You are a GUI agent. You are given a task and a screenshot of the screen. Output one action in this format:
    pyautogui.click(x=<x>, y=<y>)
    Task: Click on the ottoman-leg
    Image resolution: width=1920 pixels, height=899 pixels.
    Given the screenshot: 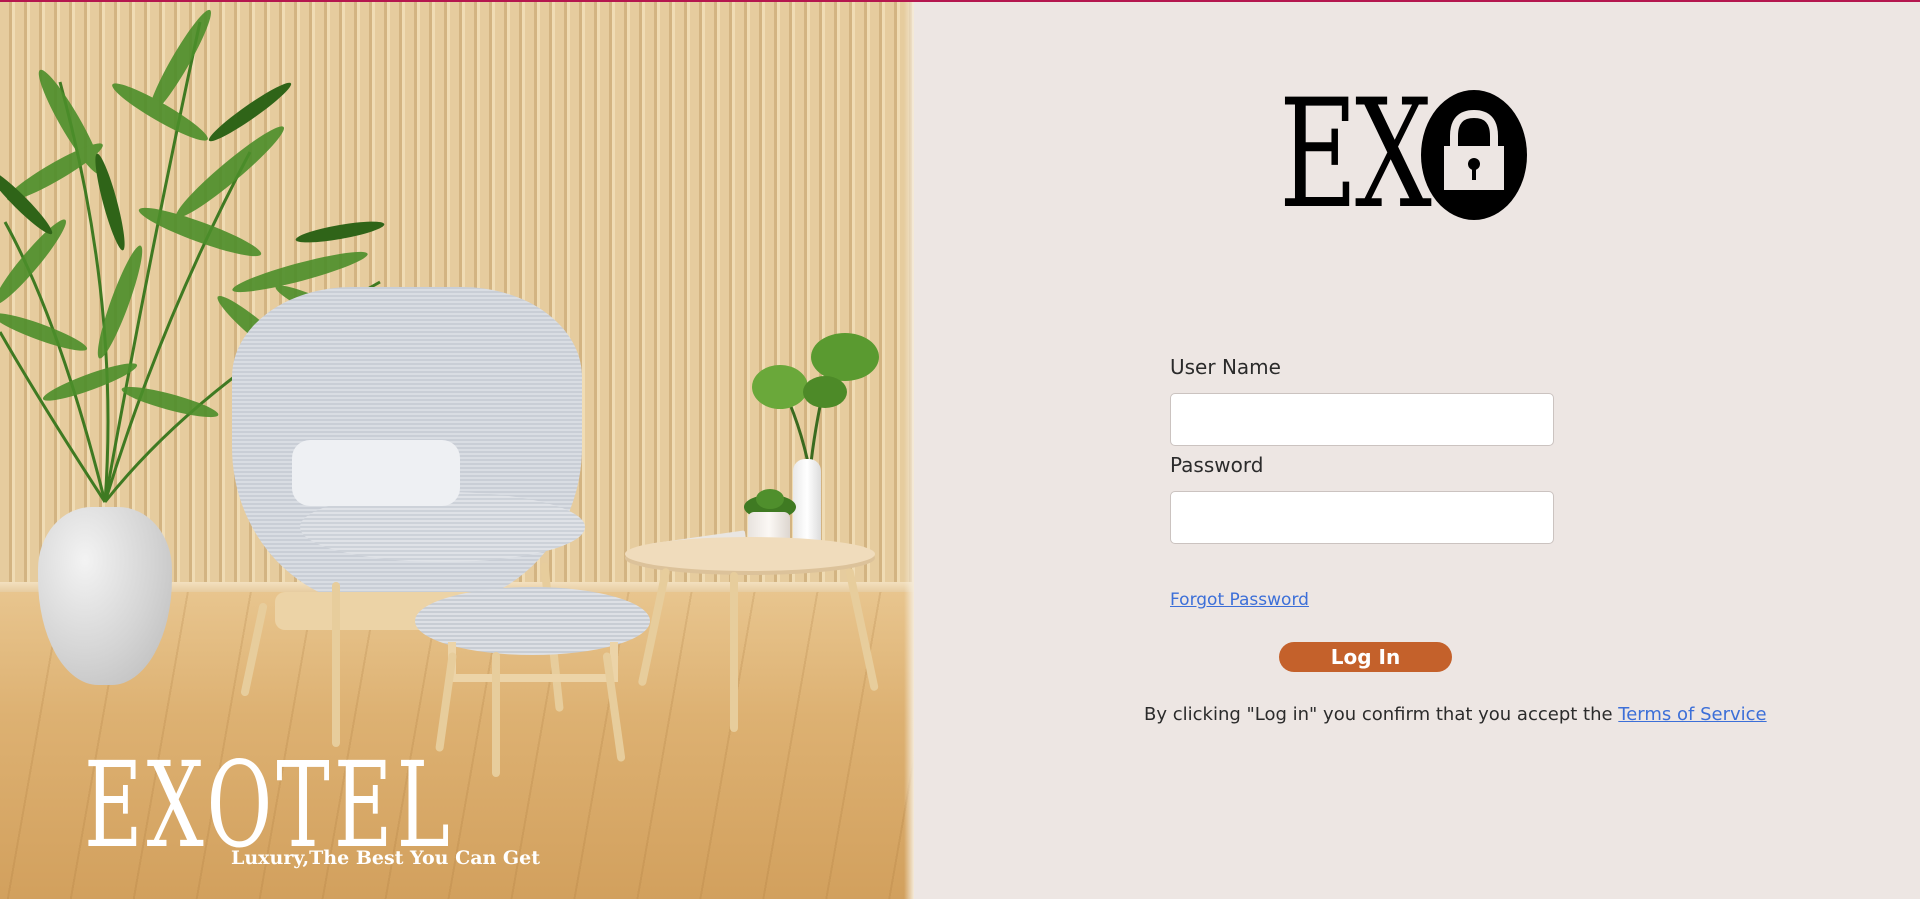 What is the action you would take?
    pyautogui.click(x=496, y=714)
    